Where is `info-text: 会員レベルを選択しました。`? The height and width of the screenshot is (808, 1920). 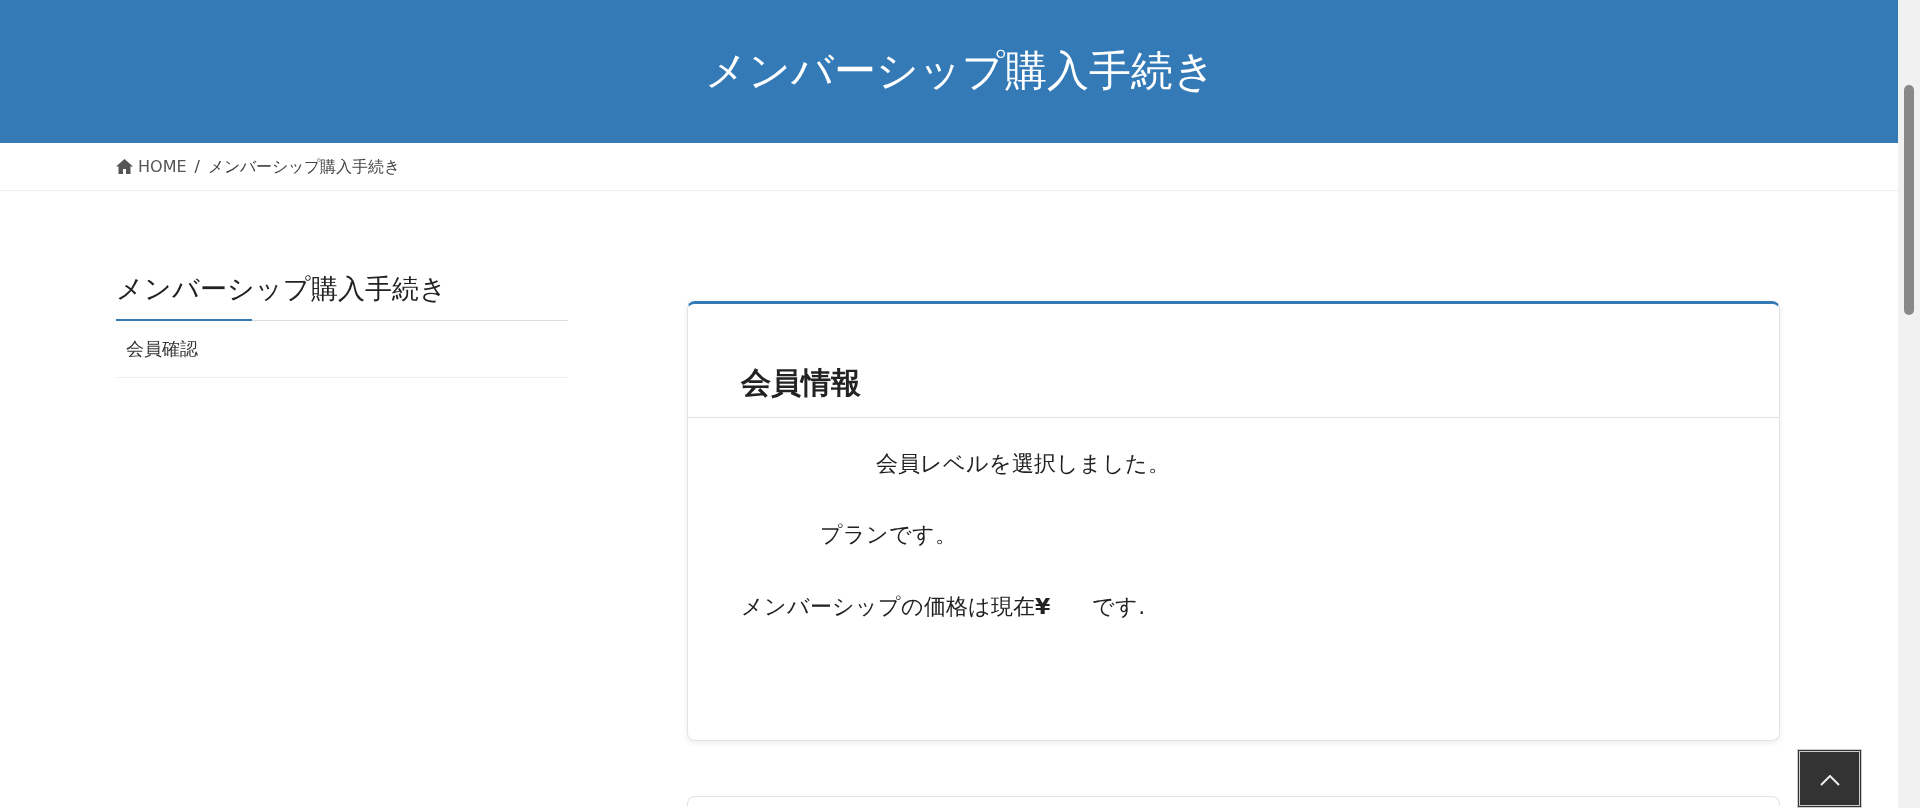 info-text: 会員レベルを選択しました。 is located at coordinates (1023, 464).